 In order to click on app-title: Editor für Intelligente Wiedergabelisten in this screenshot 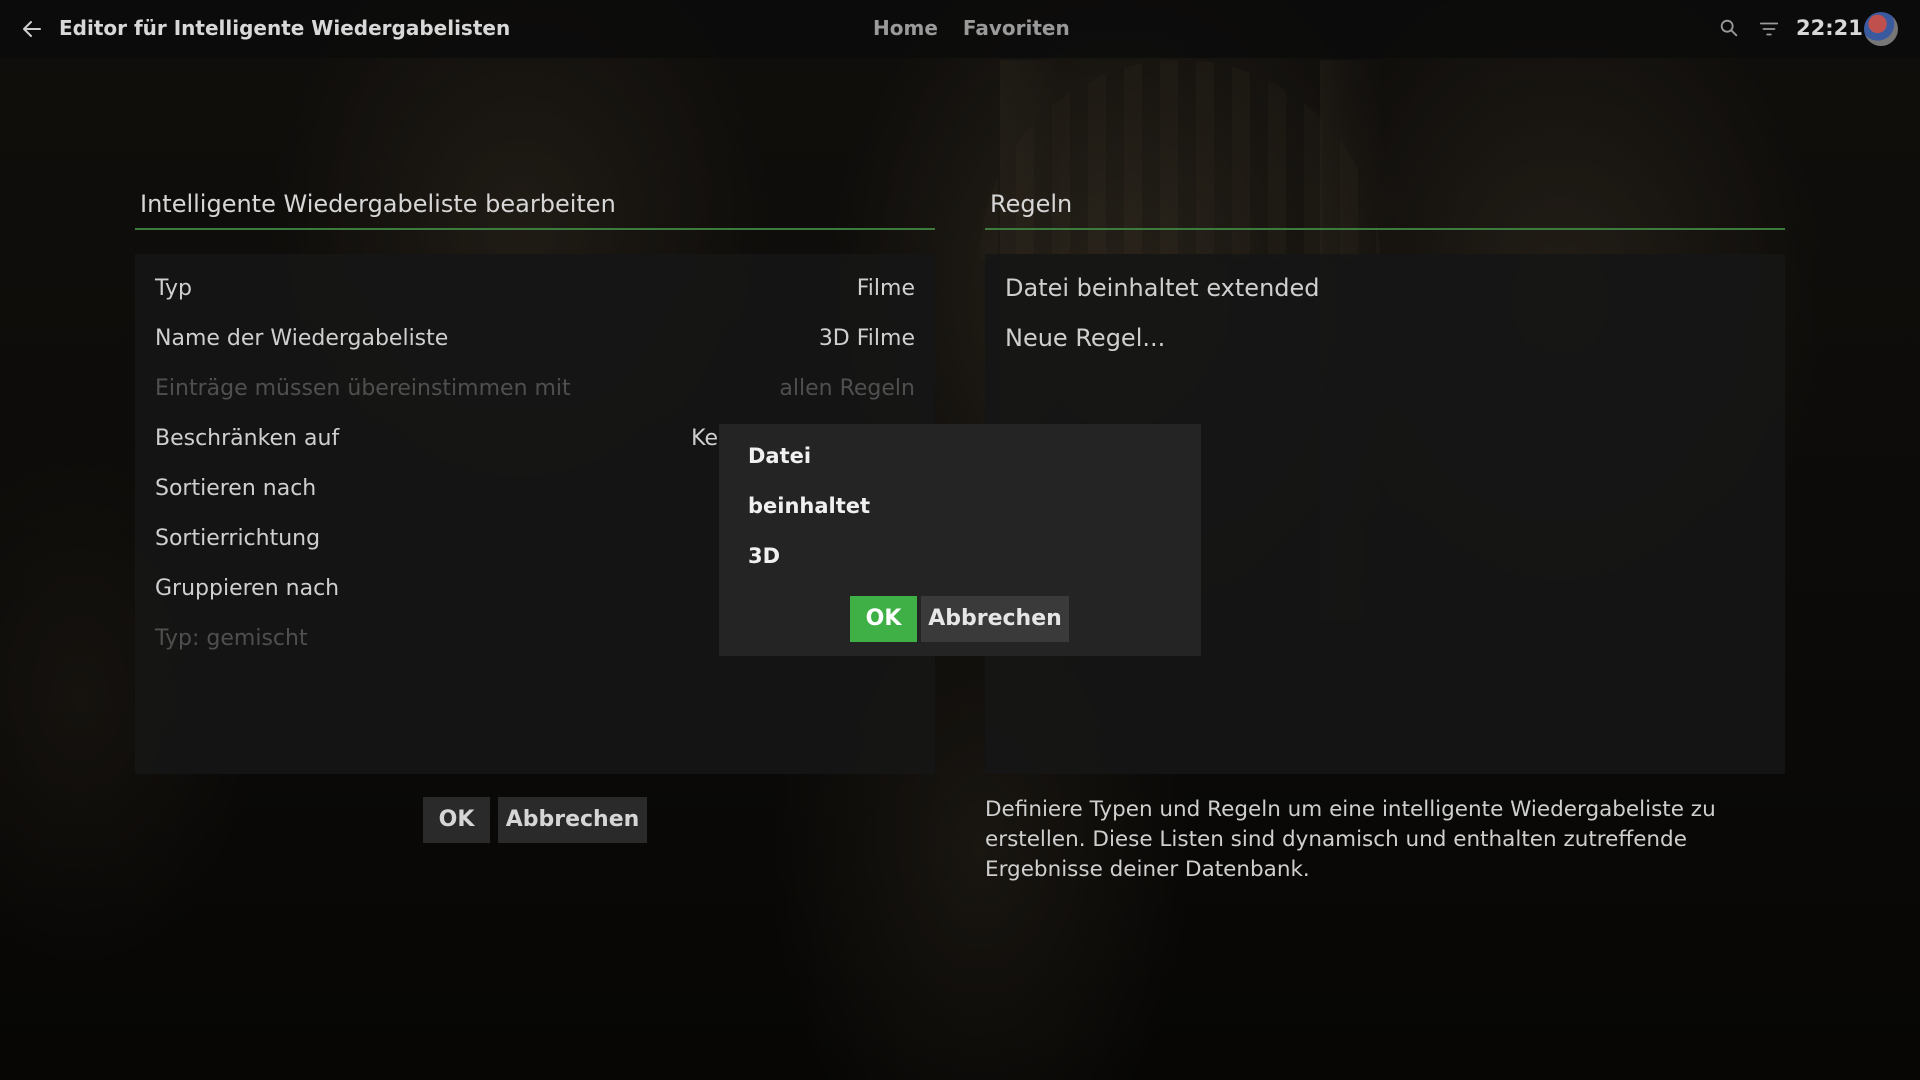, I will do `click(285, 28)`.